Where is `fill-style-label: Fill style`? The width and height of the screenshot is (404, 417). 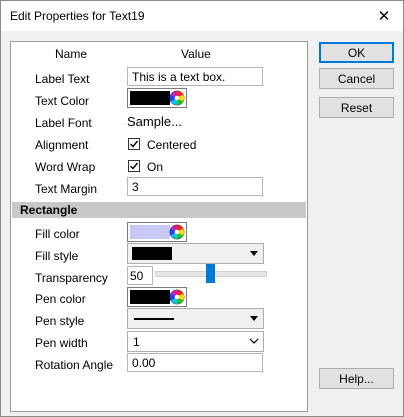
fill-style-label: Fill style is located at coordinates (57, 256).